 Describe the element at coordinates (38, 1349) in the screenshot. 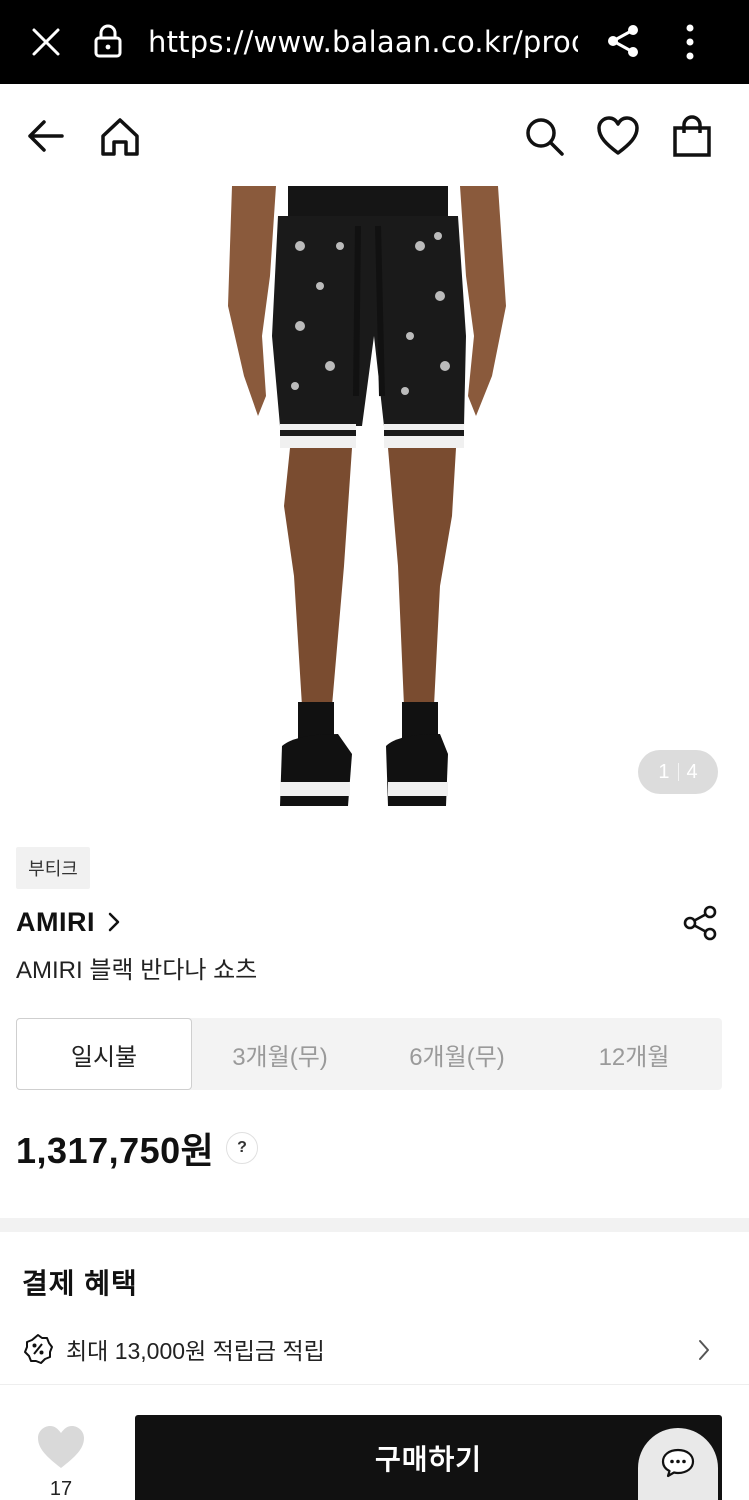

I see `percent-badge-icon` at that location.